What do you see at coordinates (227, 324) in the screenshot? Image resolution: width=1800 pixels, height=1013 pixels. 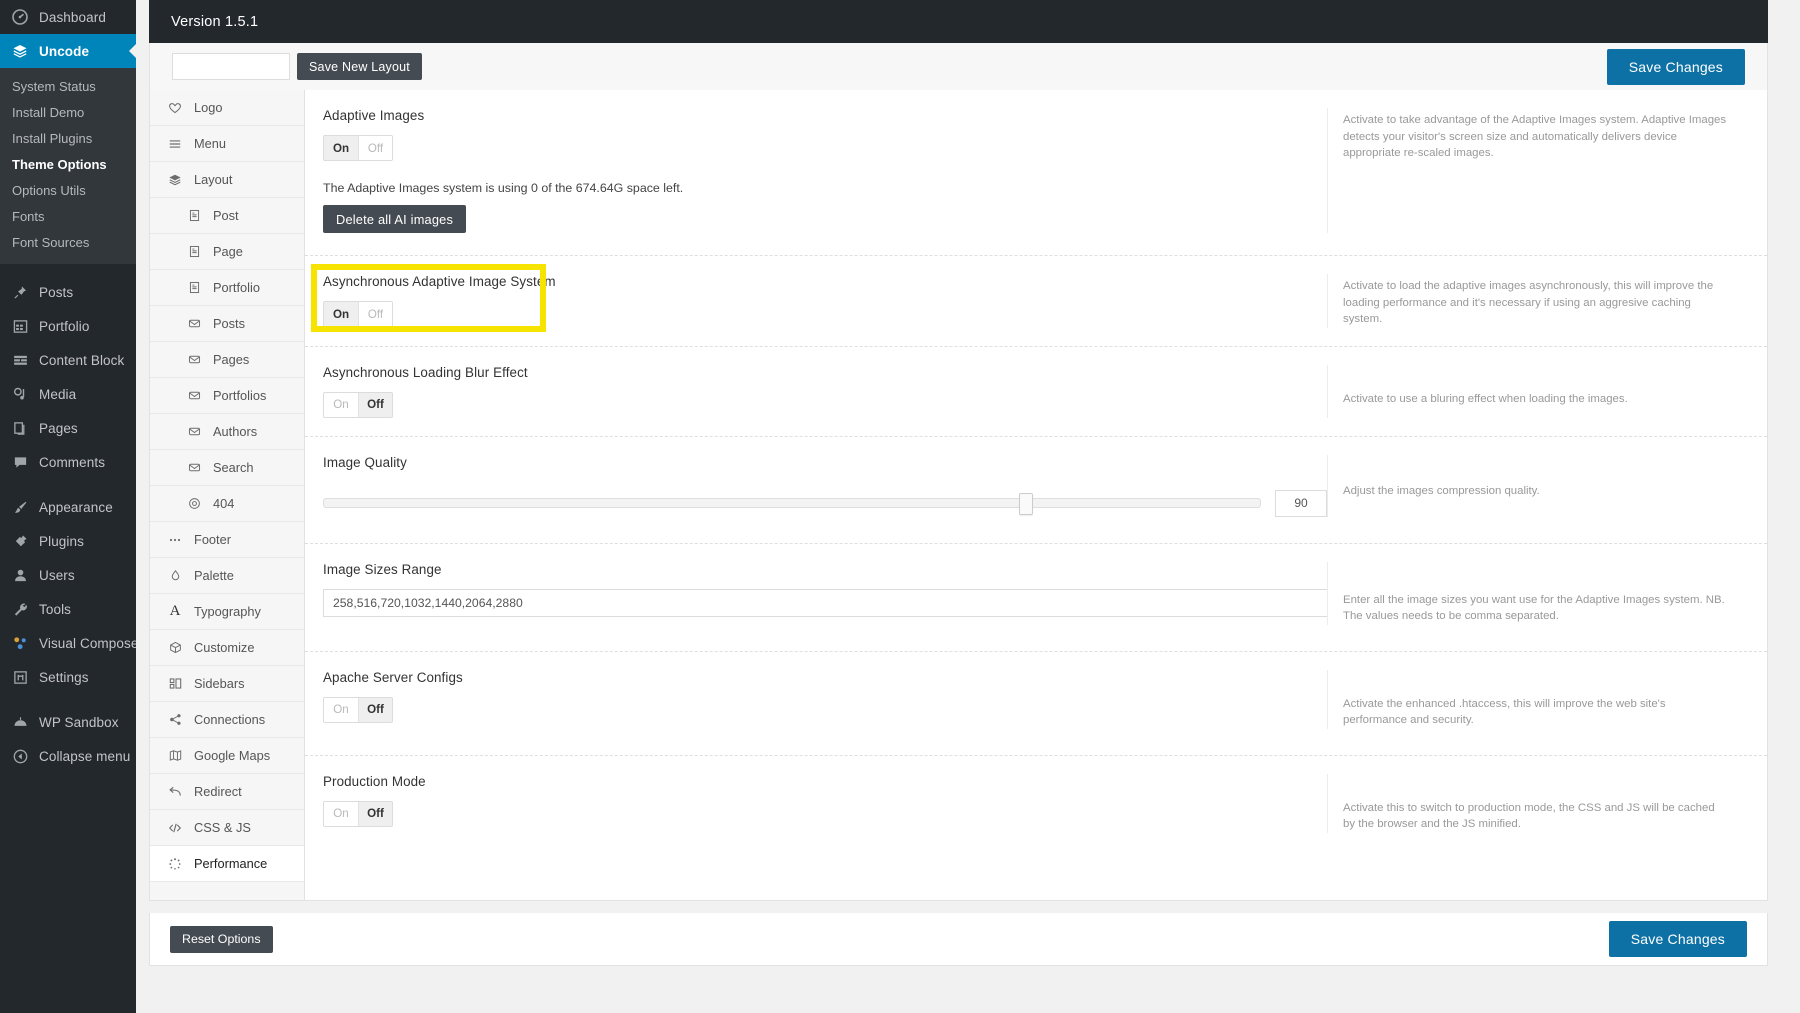 I see `tab-posts: Posts` at bounding box center [227, 324].